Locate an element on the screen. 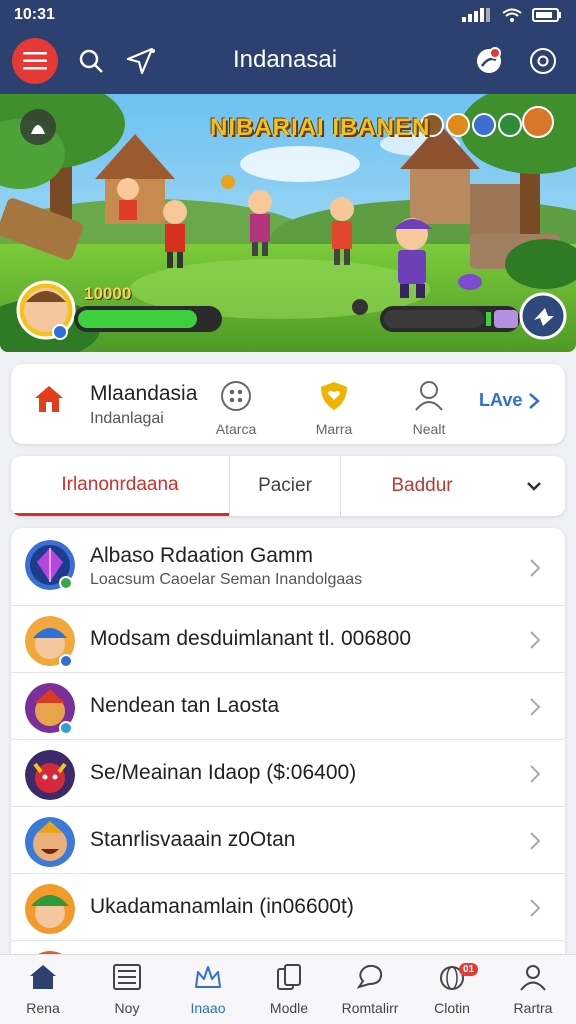 The width and height of the screenshot is (576, 1024). search-button is located at coordinates (91, 61).